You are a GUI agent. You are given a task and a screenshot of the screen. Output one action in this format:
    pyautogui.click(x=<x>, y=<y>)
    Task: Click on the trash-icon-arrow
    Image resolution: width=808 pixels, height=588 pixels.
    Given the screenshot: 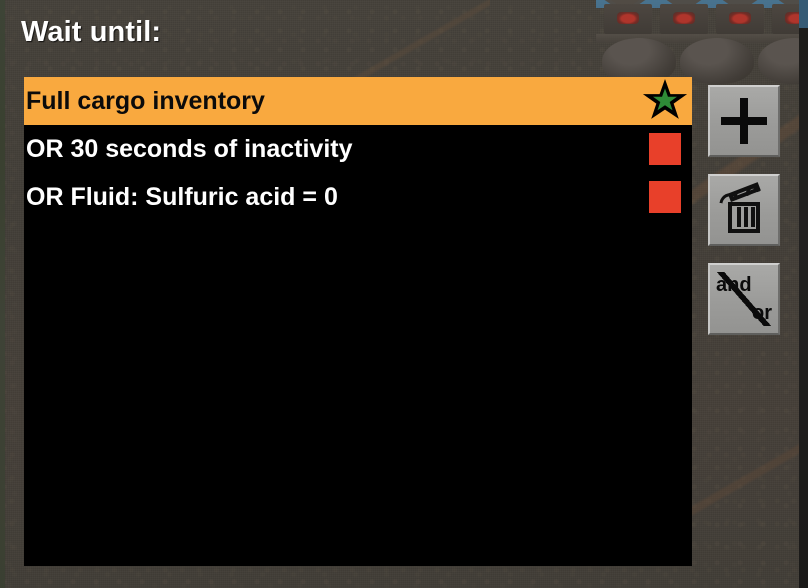 What is the action you would take?
    pyautogui.click(x=728, y=198)
    